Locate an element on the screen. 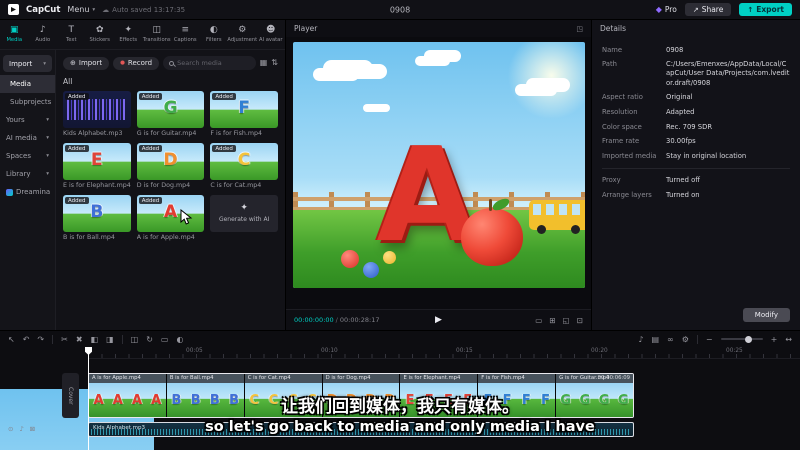 This screenshot has width=800, height=450. tile-name: D is for Dog.mp4 is located at coordinates (163, 185).